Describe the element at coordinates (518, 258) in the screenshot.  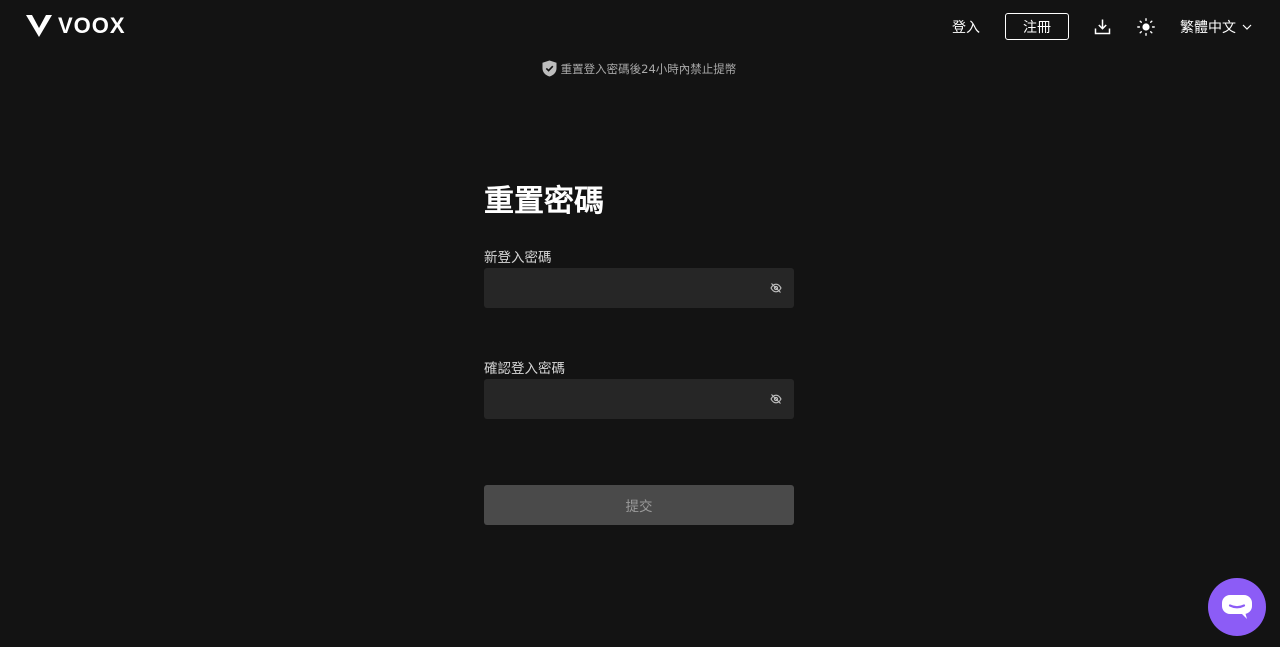
I see `new-password-label: 新登入密碼` at that location.